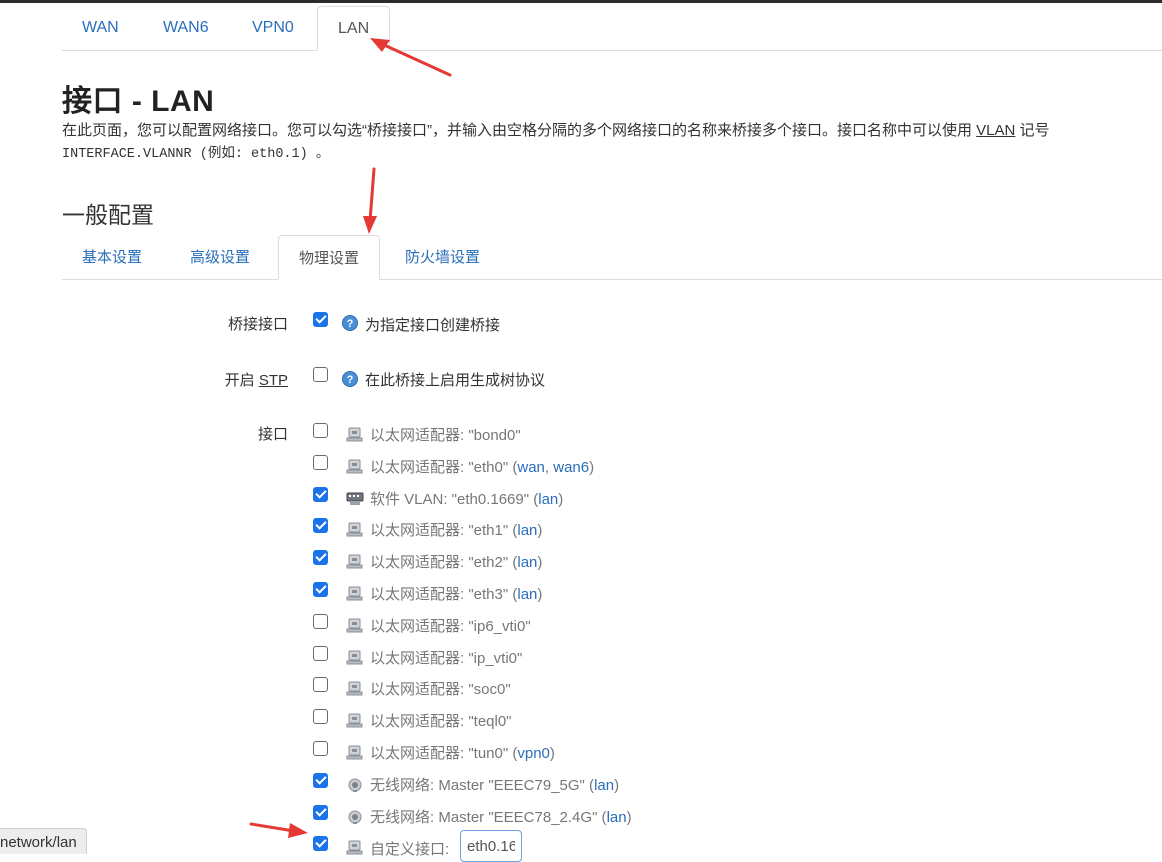 This screenshot has height=862, width=1162. What do you see at coordinates (355, 498) in the screenshot?
I see `vlan-icon` at bounding box center [355, 498].